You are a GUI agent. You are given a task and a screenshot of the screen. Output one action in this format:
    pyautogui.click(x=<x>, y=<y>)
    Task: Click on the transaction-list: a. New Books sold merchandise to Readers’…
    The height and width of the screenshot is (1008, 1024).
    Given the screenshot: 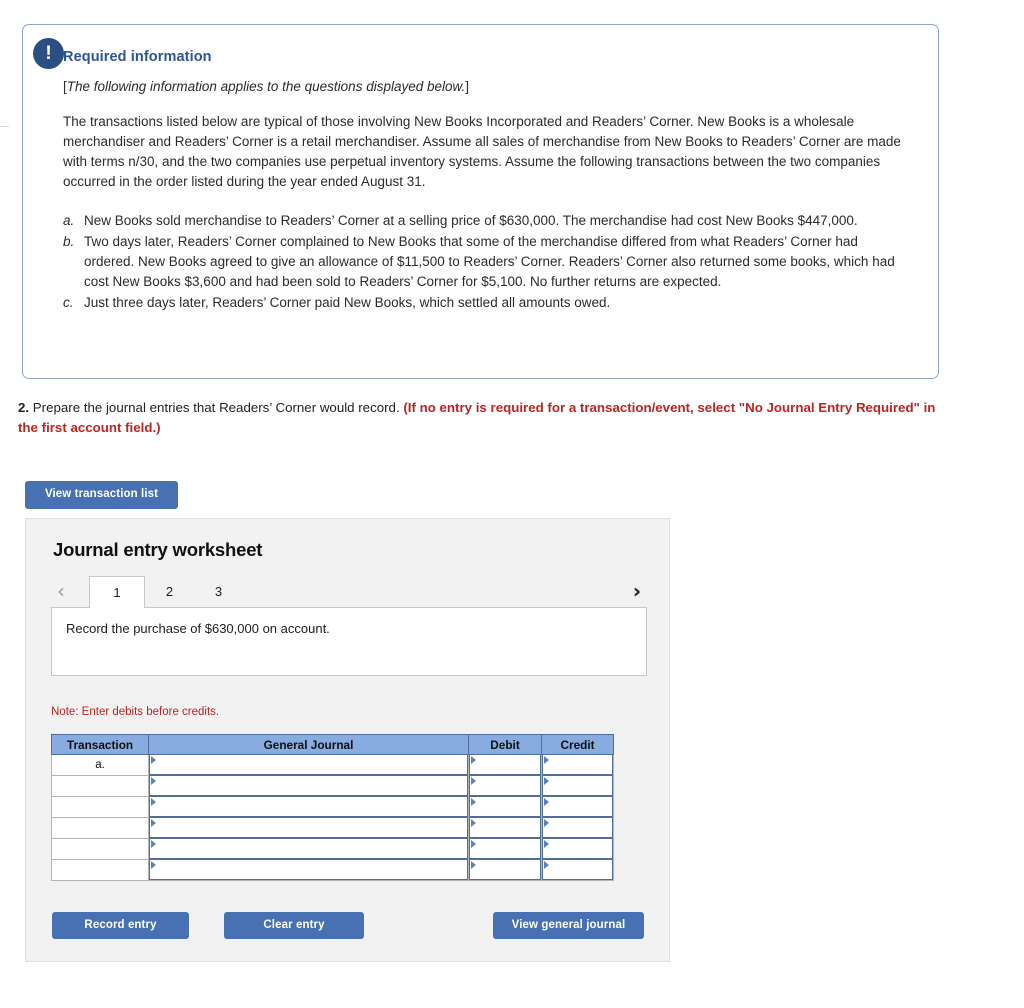 What is the action you would take?
    pyautogui.click(x=486, y=261)
    